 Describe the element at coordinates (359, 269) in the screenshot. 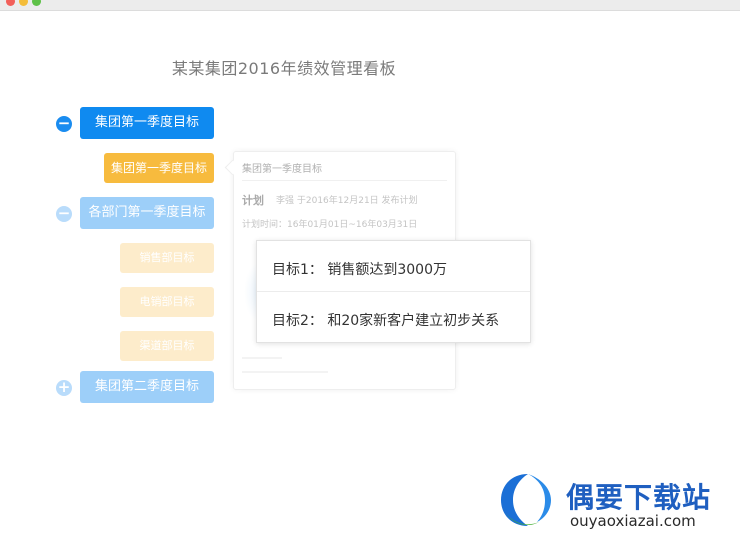

I see `goal-item: 目标1： 销售额达到3000万` at that location.